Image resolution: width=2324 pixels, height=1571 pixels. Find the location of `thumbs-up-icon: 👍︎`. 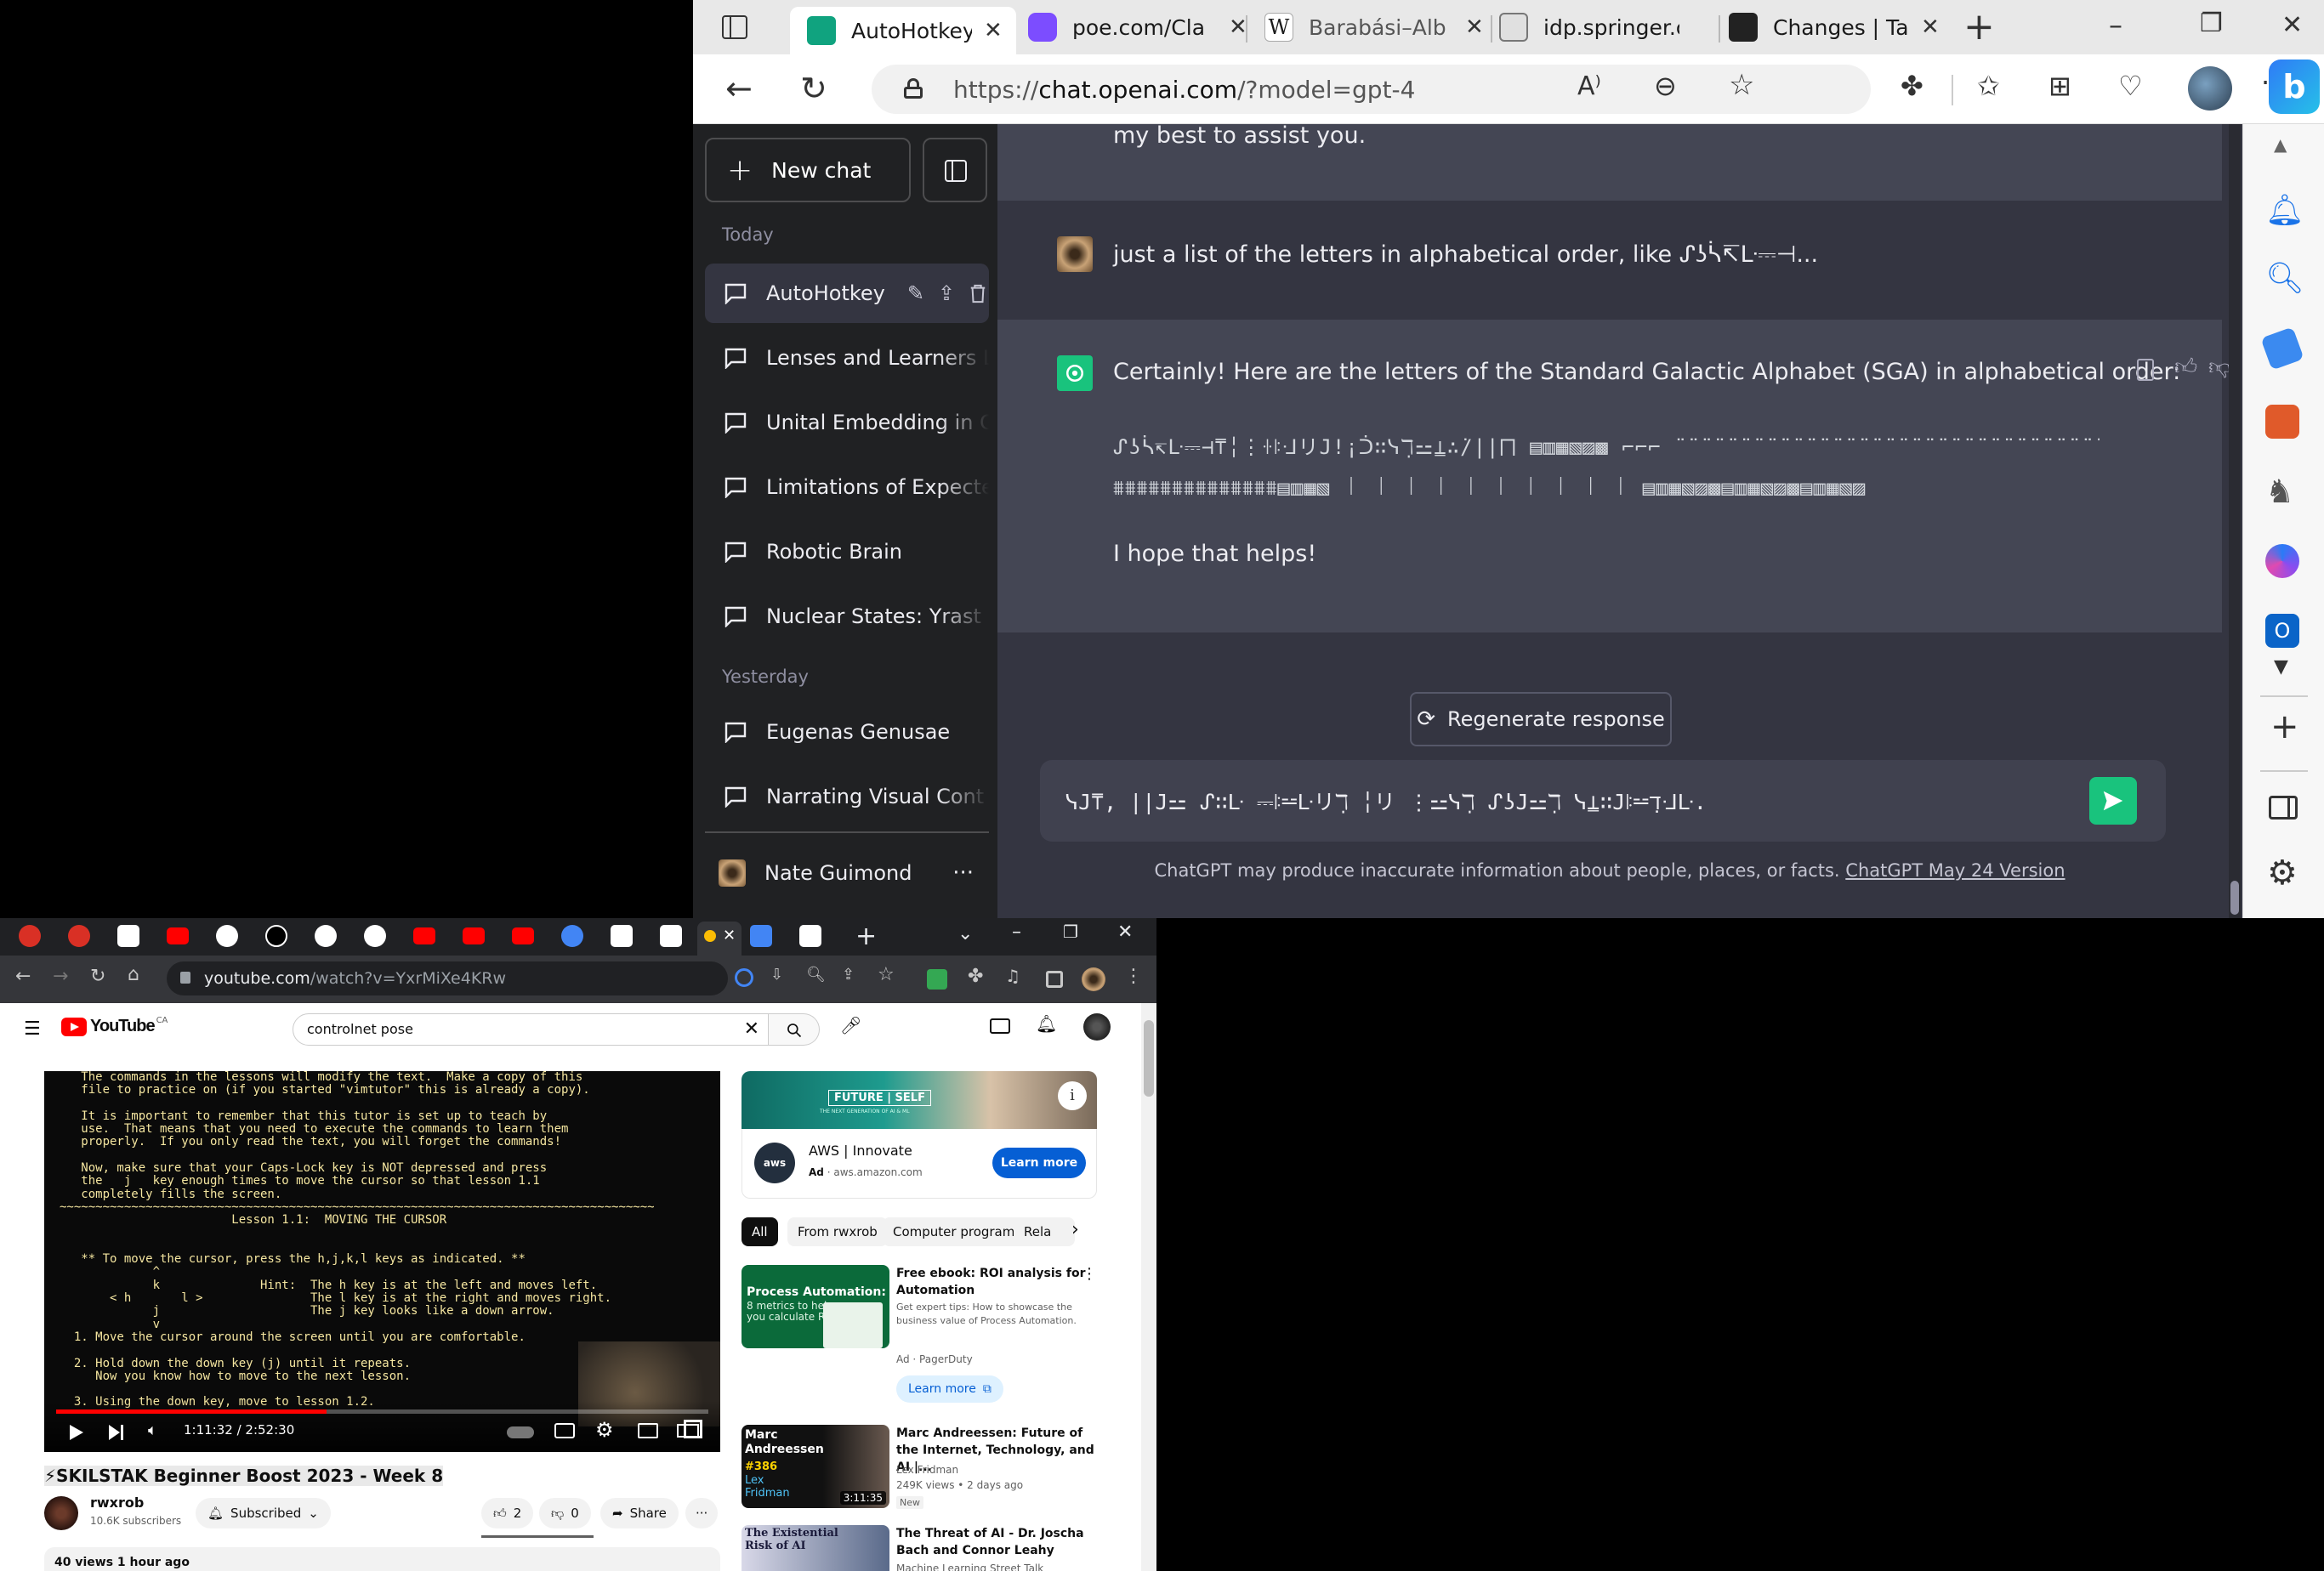

thumbs-up-icon: 👍︎ is located at coordinates (2185, 367).